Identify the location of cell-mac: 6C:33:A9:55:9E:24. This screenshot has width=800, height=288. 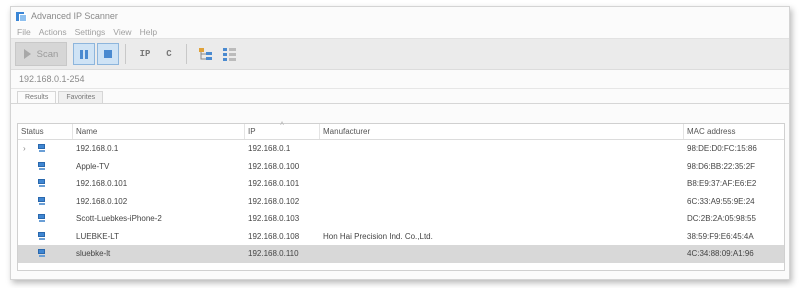
(721, 201).